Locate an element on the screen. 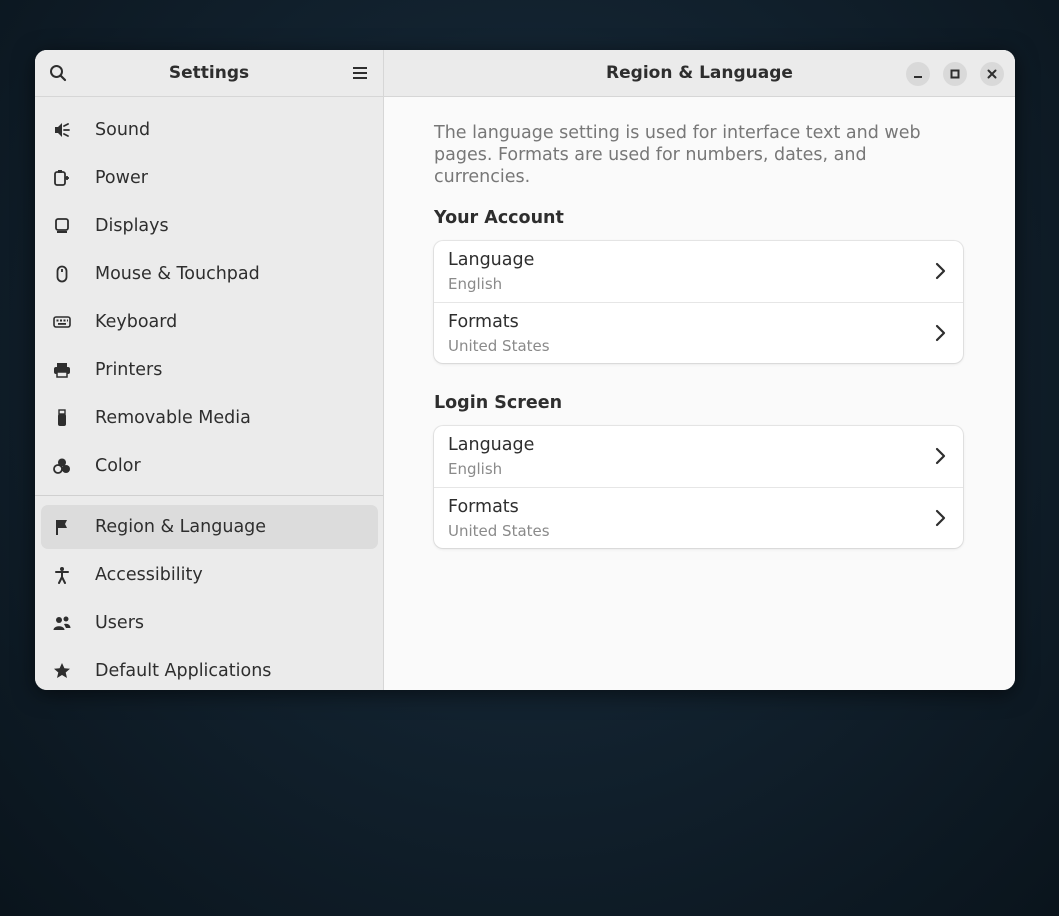  search-icon is located at coordinates (58, 73).